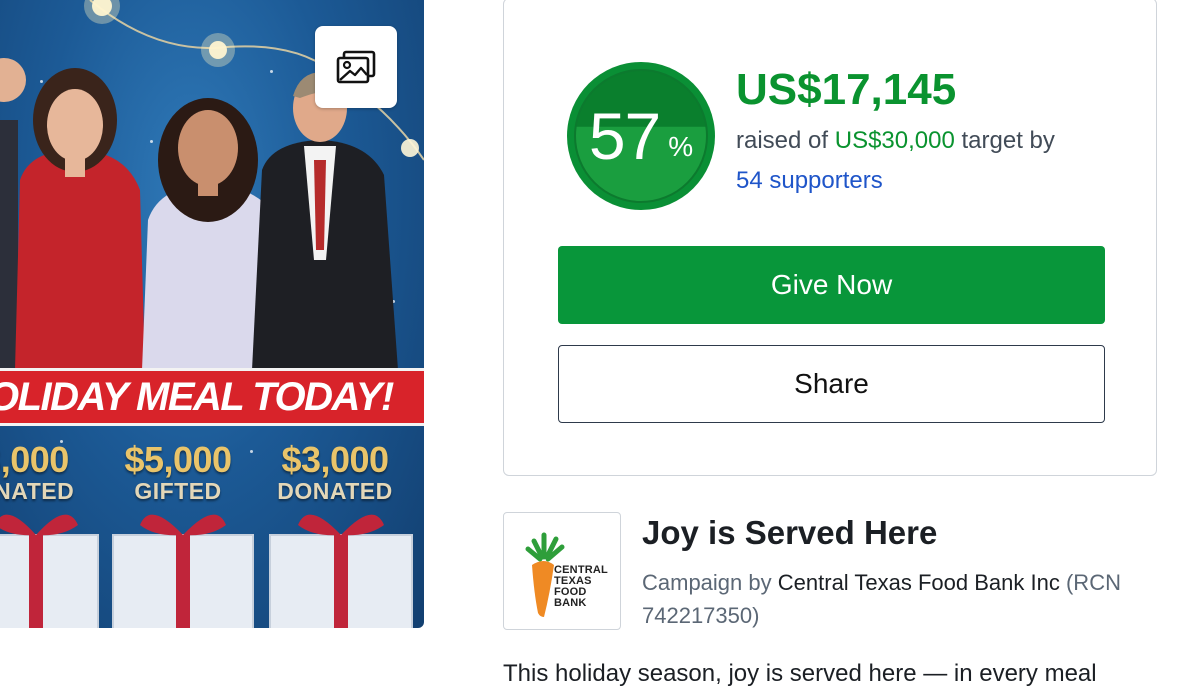  Describe the element at coordinates (206, 571) in the screenshot. I see `gift-boxes-illustration` at that location.